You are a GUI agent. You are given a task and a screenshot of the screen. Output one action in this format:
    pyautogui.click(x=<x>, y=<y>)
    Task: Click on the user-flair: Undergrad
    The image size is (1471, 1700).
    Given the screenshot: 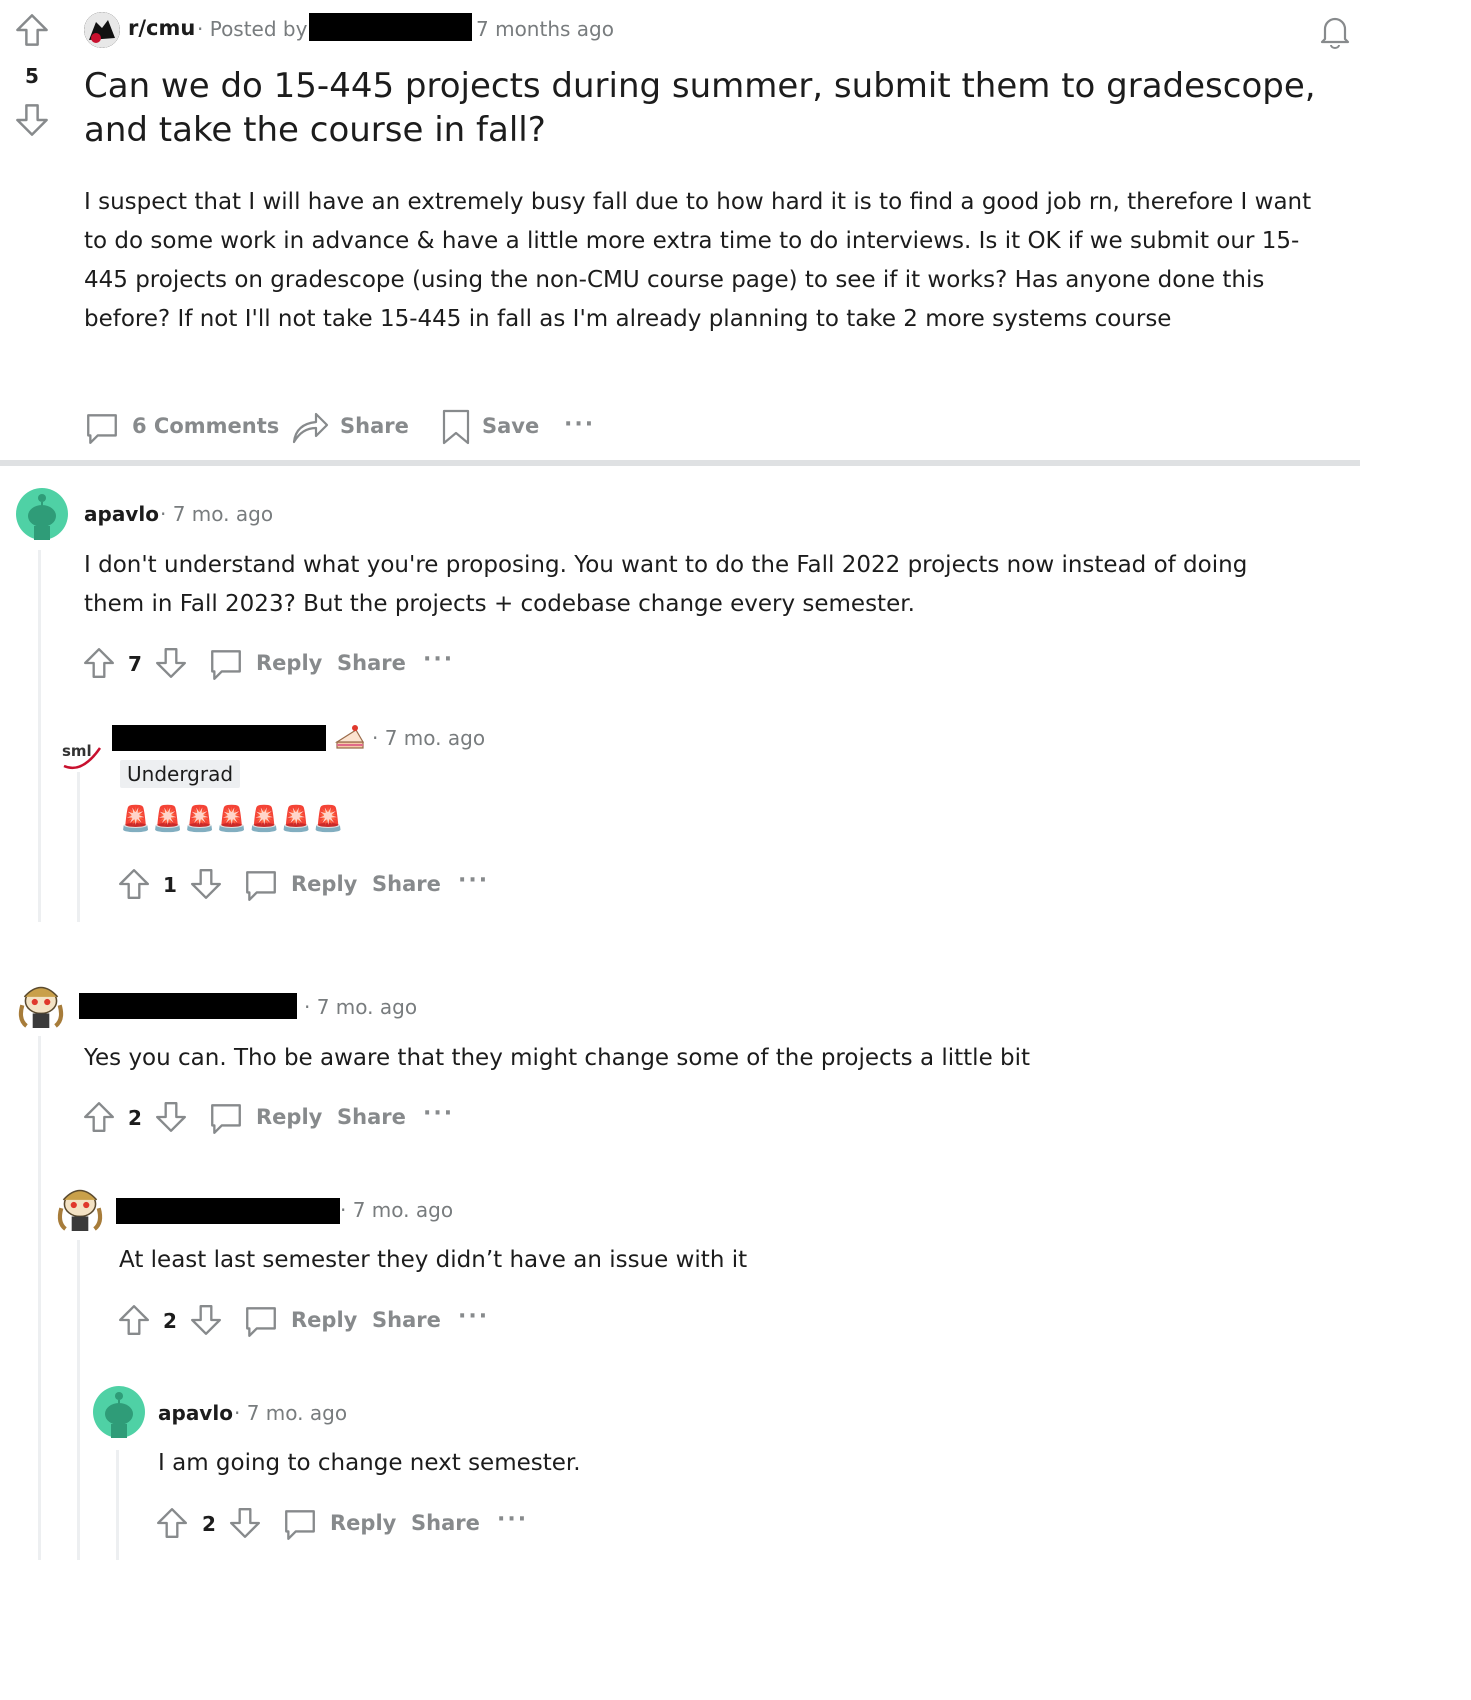 What is the action you would take?
    pyautogui.click(x=180, y=774)
    